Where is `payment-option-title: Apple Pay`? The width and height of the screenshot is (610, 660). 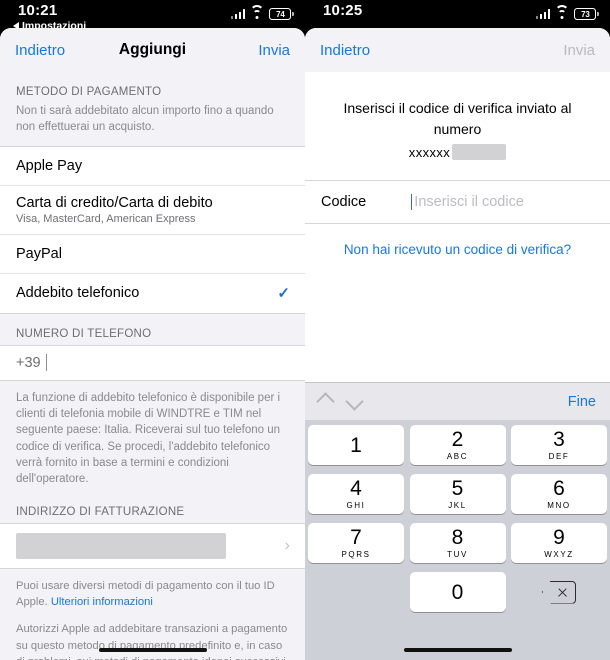 payment-option-title: Apple Pay is located at coordinates (49, 165).